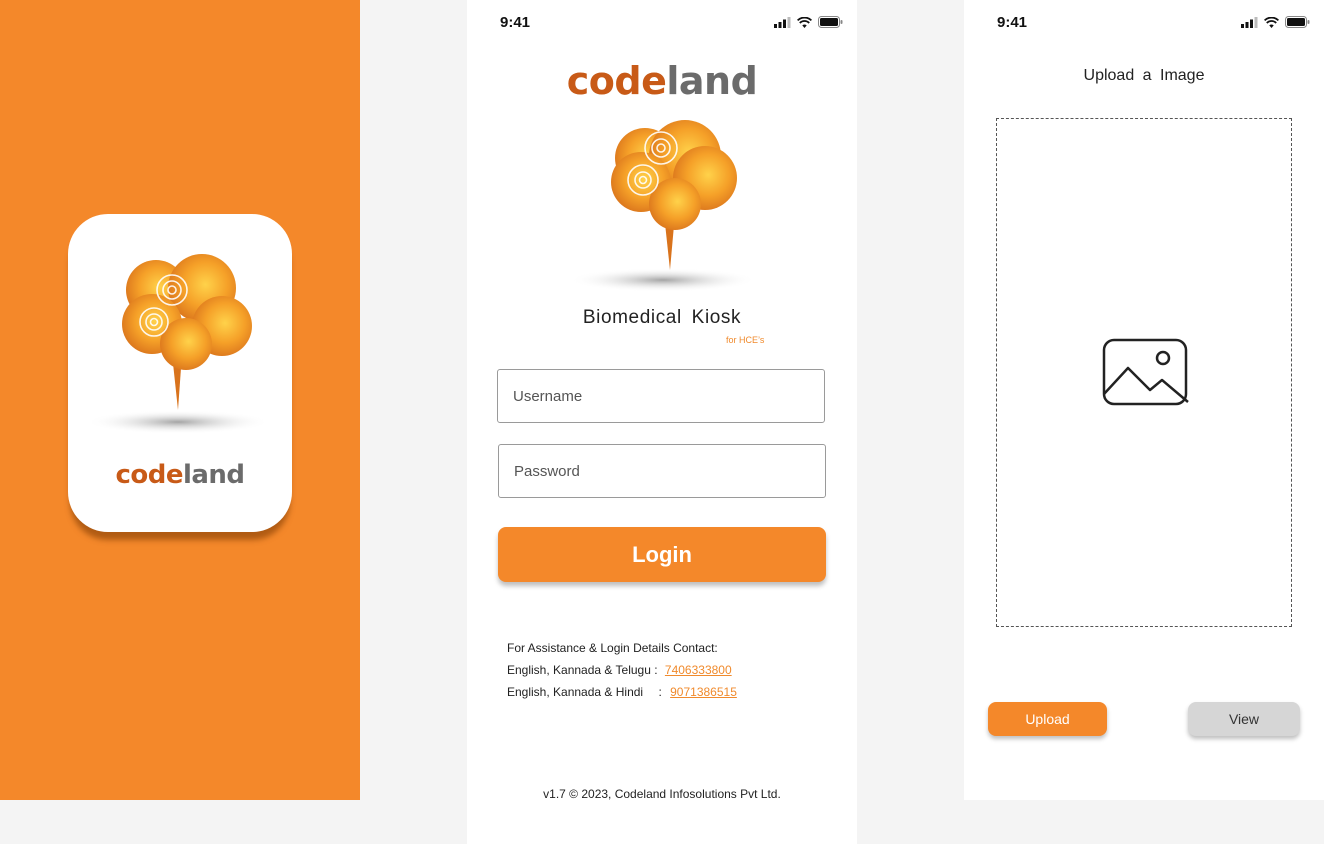  I want to click on contact-line-1-label: English, Kannada & Telugu :, so click(582, 670).